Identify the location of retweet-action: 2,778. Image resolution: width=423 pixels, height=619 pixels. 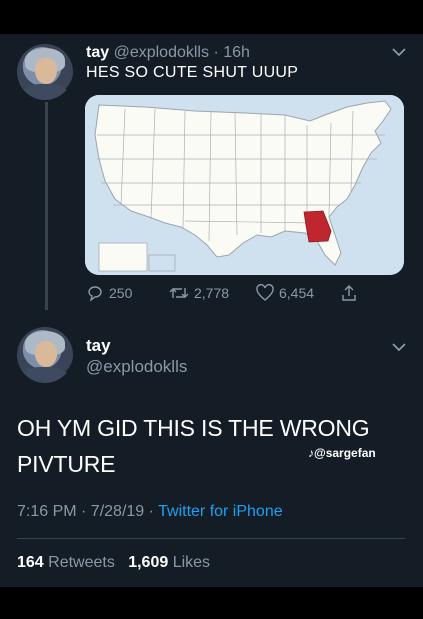
(199, 293).